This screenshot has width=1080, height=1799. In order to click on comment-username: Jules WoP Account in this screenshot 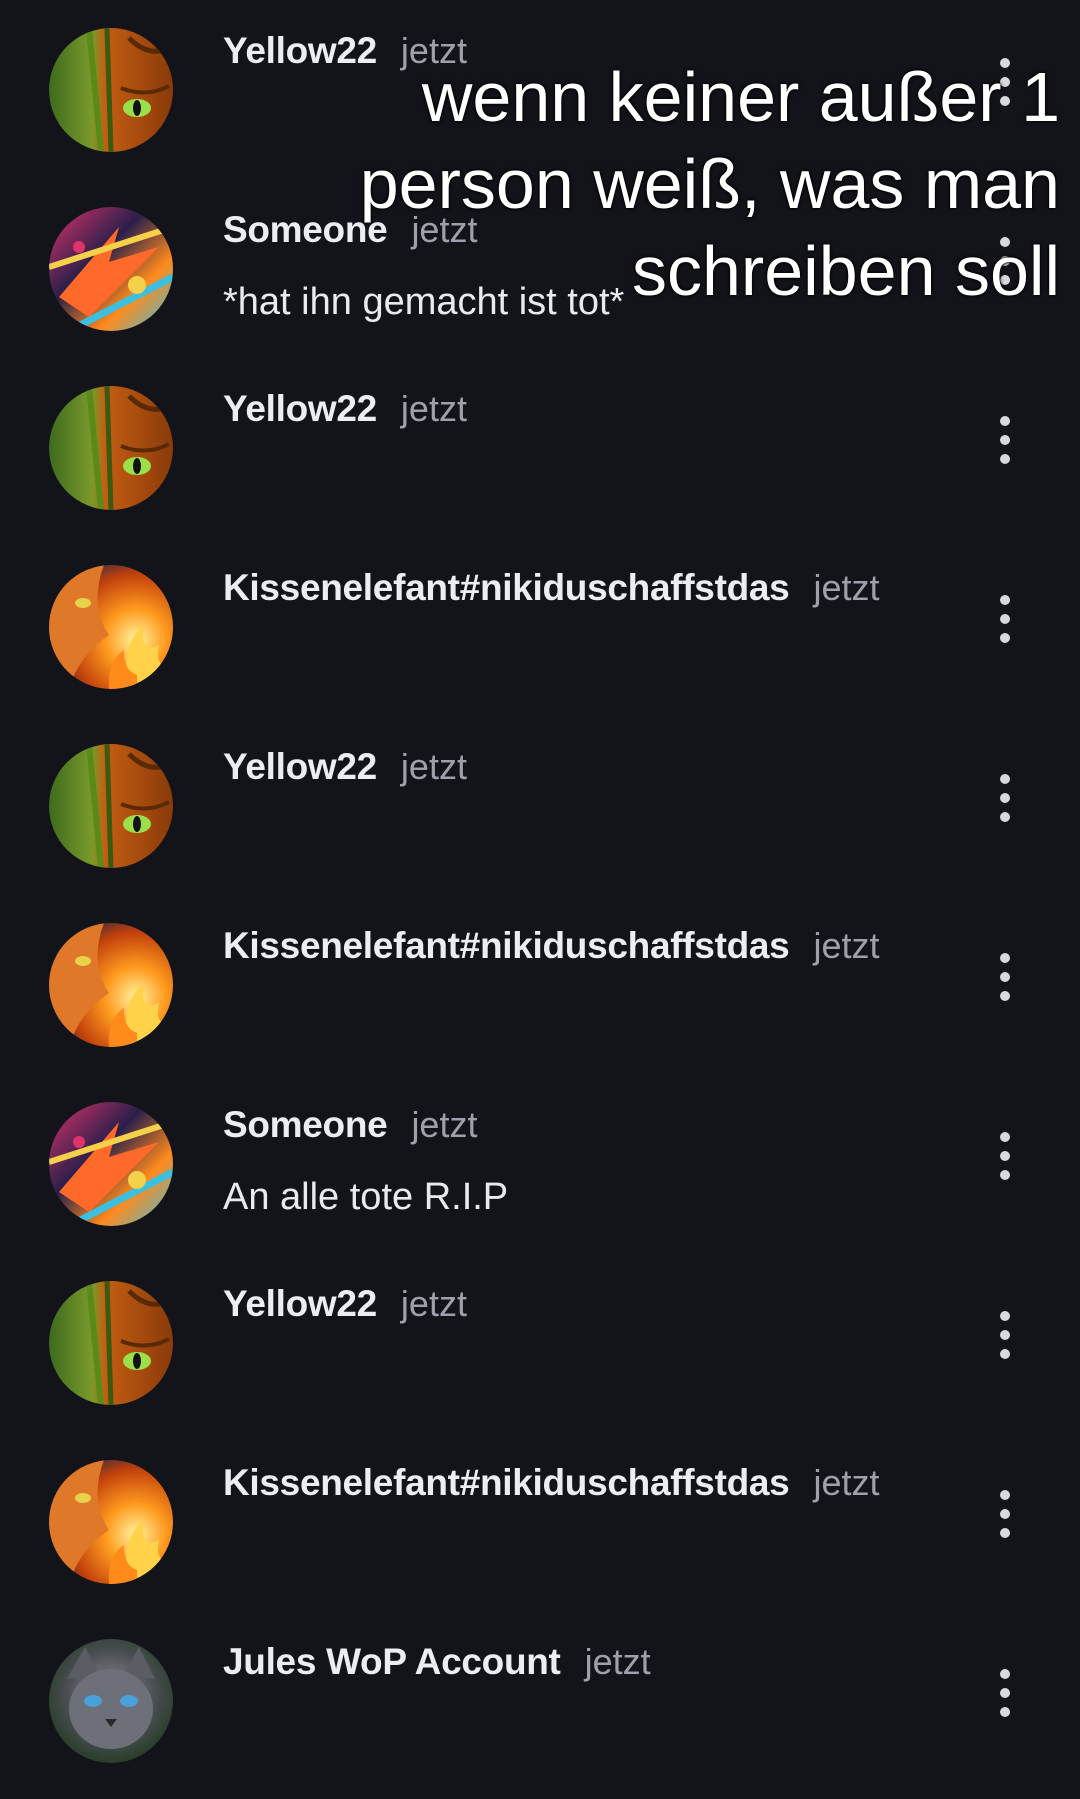, I will do `click(392, 1662)`.